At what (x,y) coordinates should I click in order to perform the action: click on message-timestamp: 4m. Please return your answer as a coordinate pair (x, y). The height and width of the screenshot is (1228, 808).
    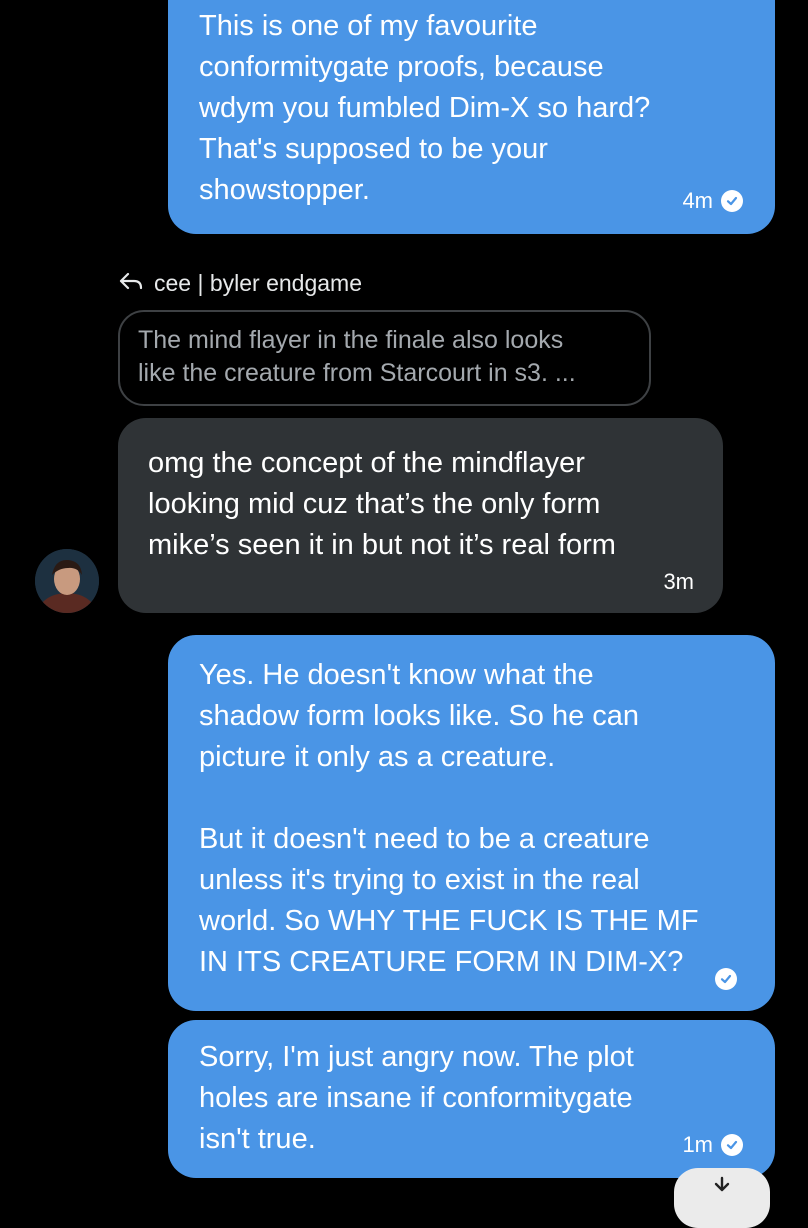
    Looking at the image, I should click on (697, 200).